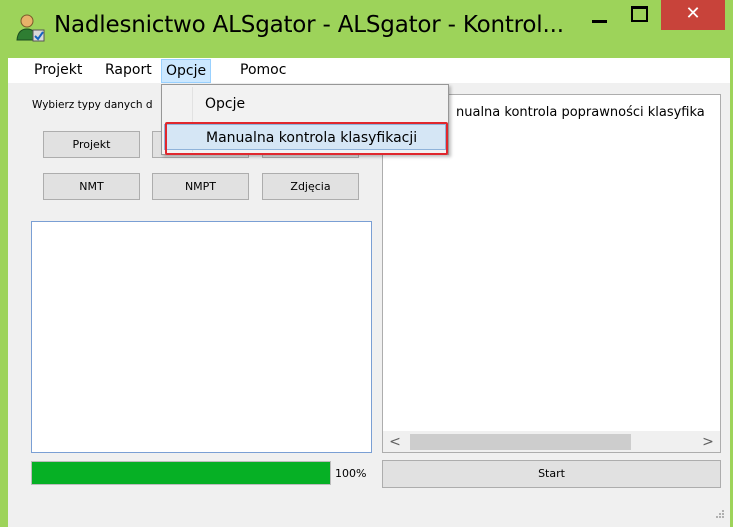 This screenshot has width=733, height=527. What do you see at coordinates (58, 70) in the screenshot?
I see `menu-projekt: Projekt` at bounding box center [58, 70].